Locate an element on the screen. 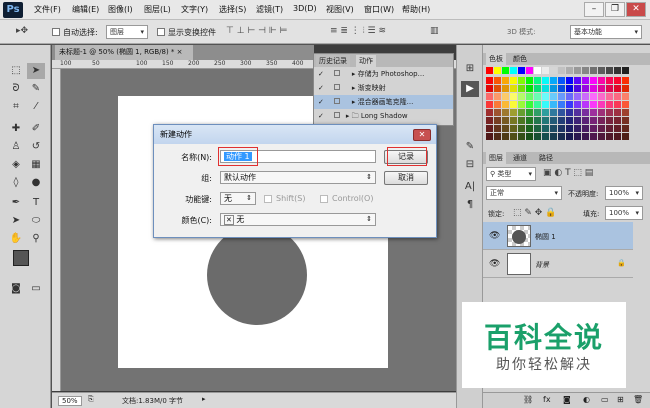 The width and height of the screenshot is (650, 408). tab-paths: 路径 is located at coordinates (546, 158).